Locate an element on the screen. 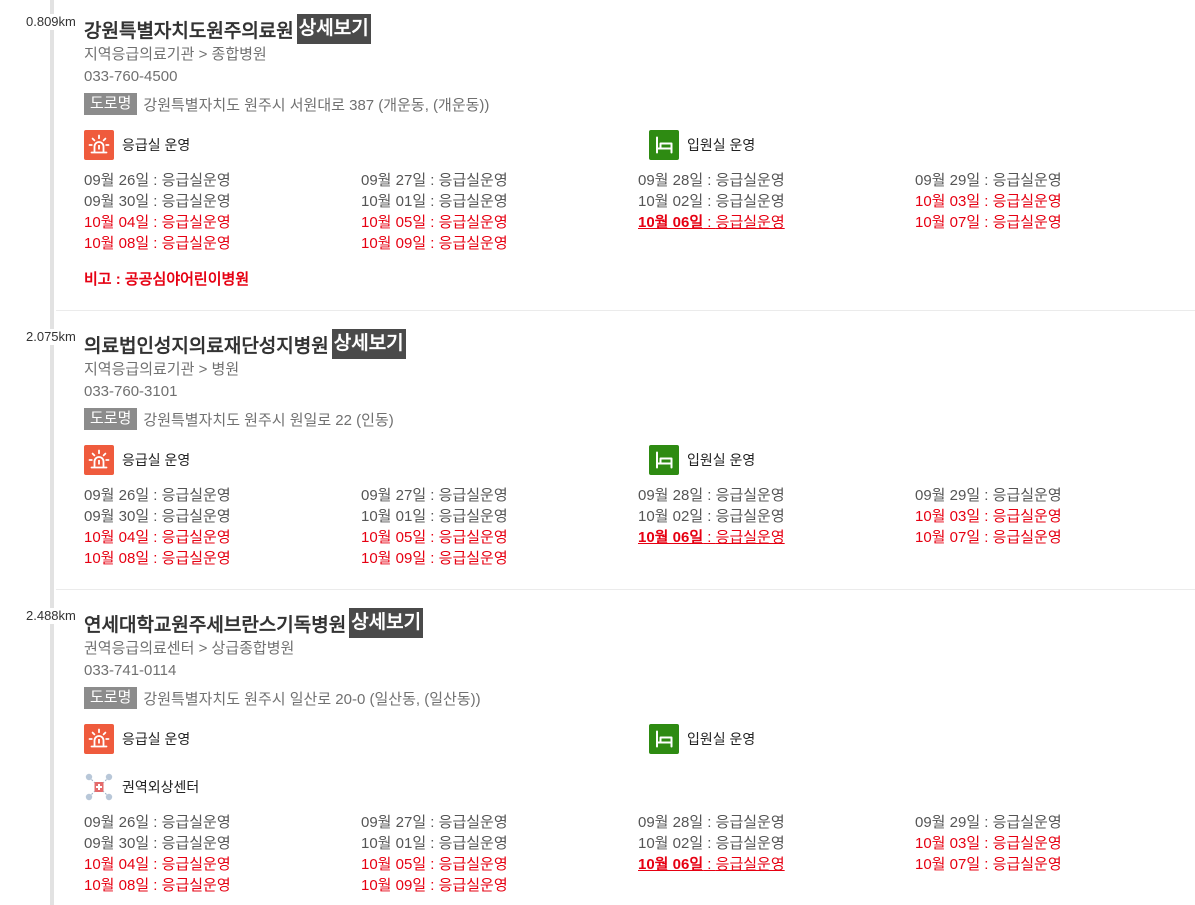  schedule-date: 10월 03일 is located at coordinates (948, 516).